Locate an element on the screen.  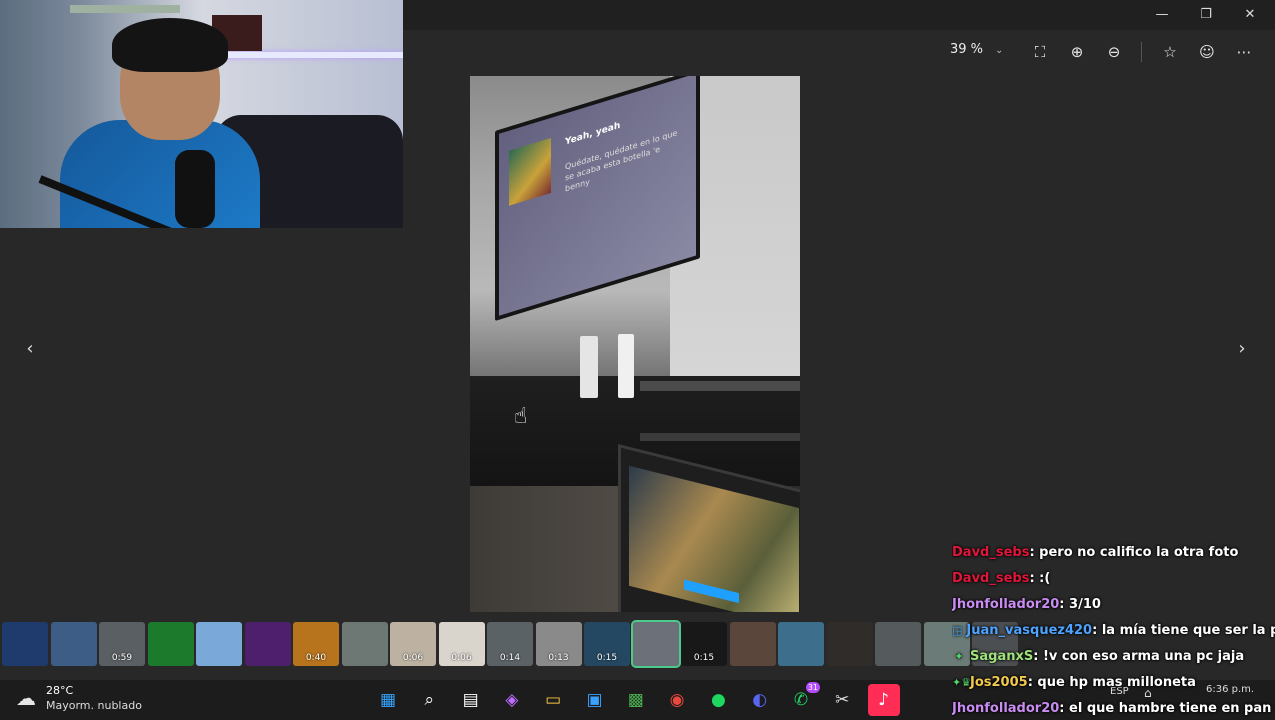
more-icon: ⋯ is located at coordinates (1244, 52).